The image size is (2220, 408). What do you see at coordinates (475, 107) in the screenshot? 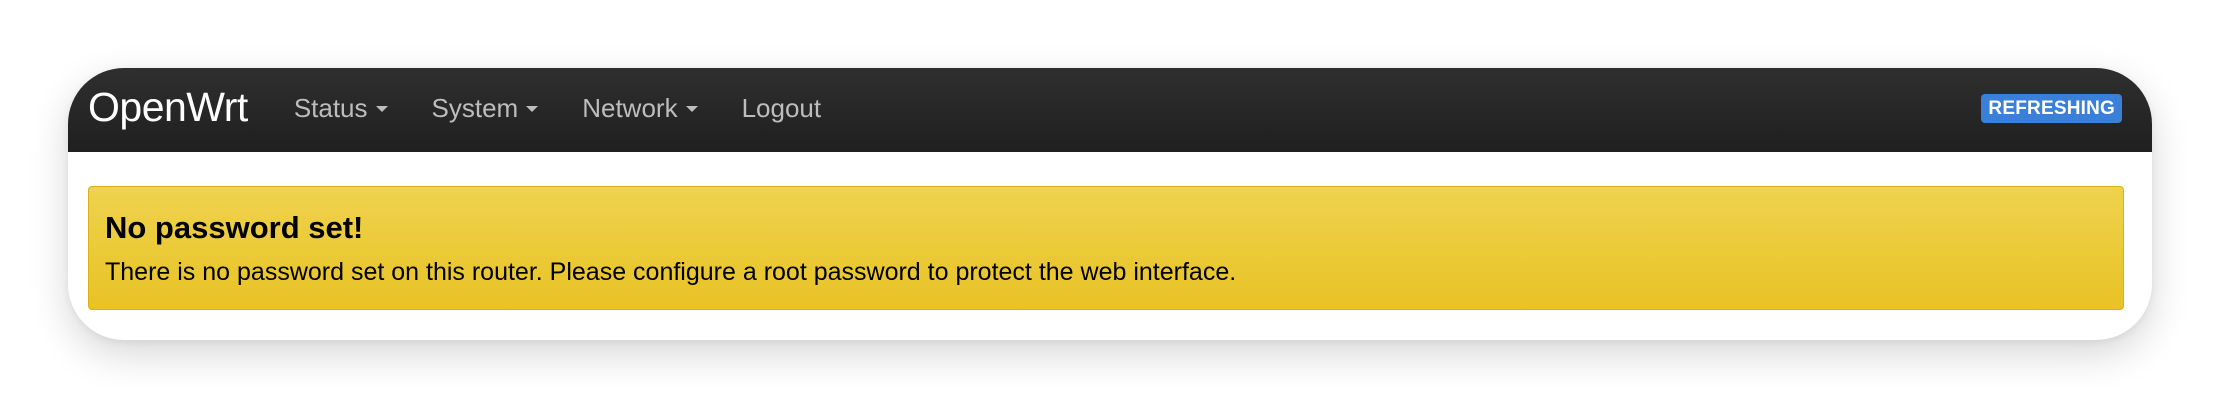
I see `menu-system-label: System` at bounding box center [475, 107].